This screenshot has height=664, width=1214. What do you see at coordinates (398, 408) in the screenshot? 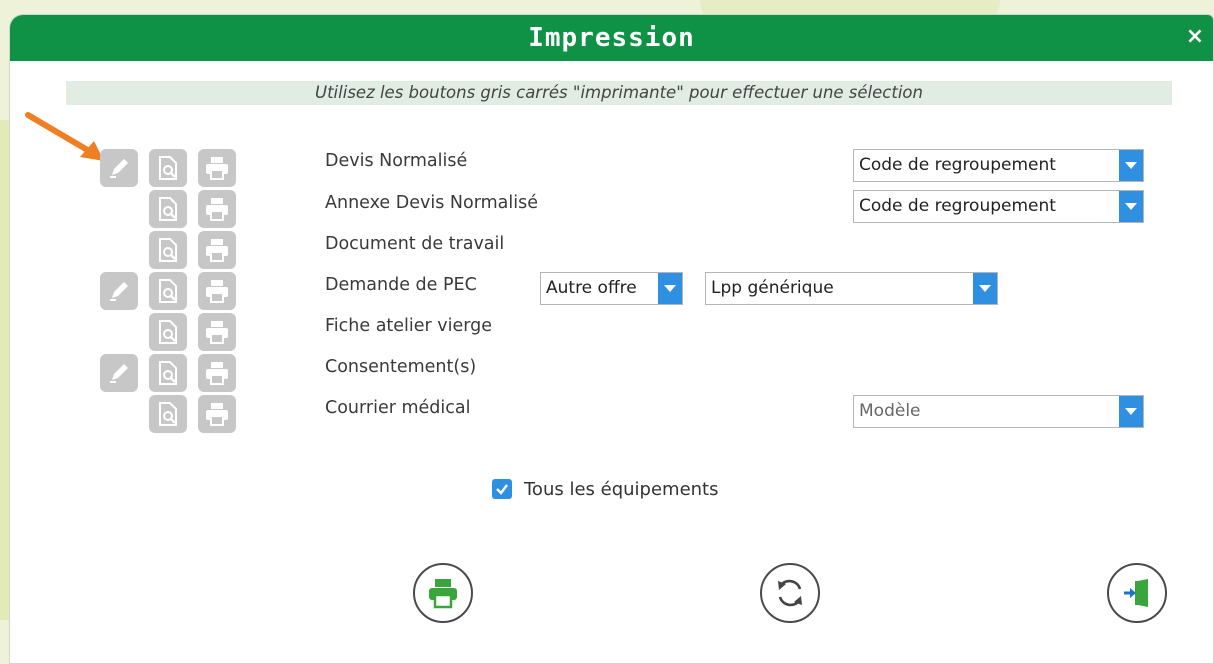
I see `label-courrier-medical: Courrier médical` at bounding box center [398, 408].